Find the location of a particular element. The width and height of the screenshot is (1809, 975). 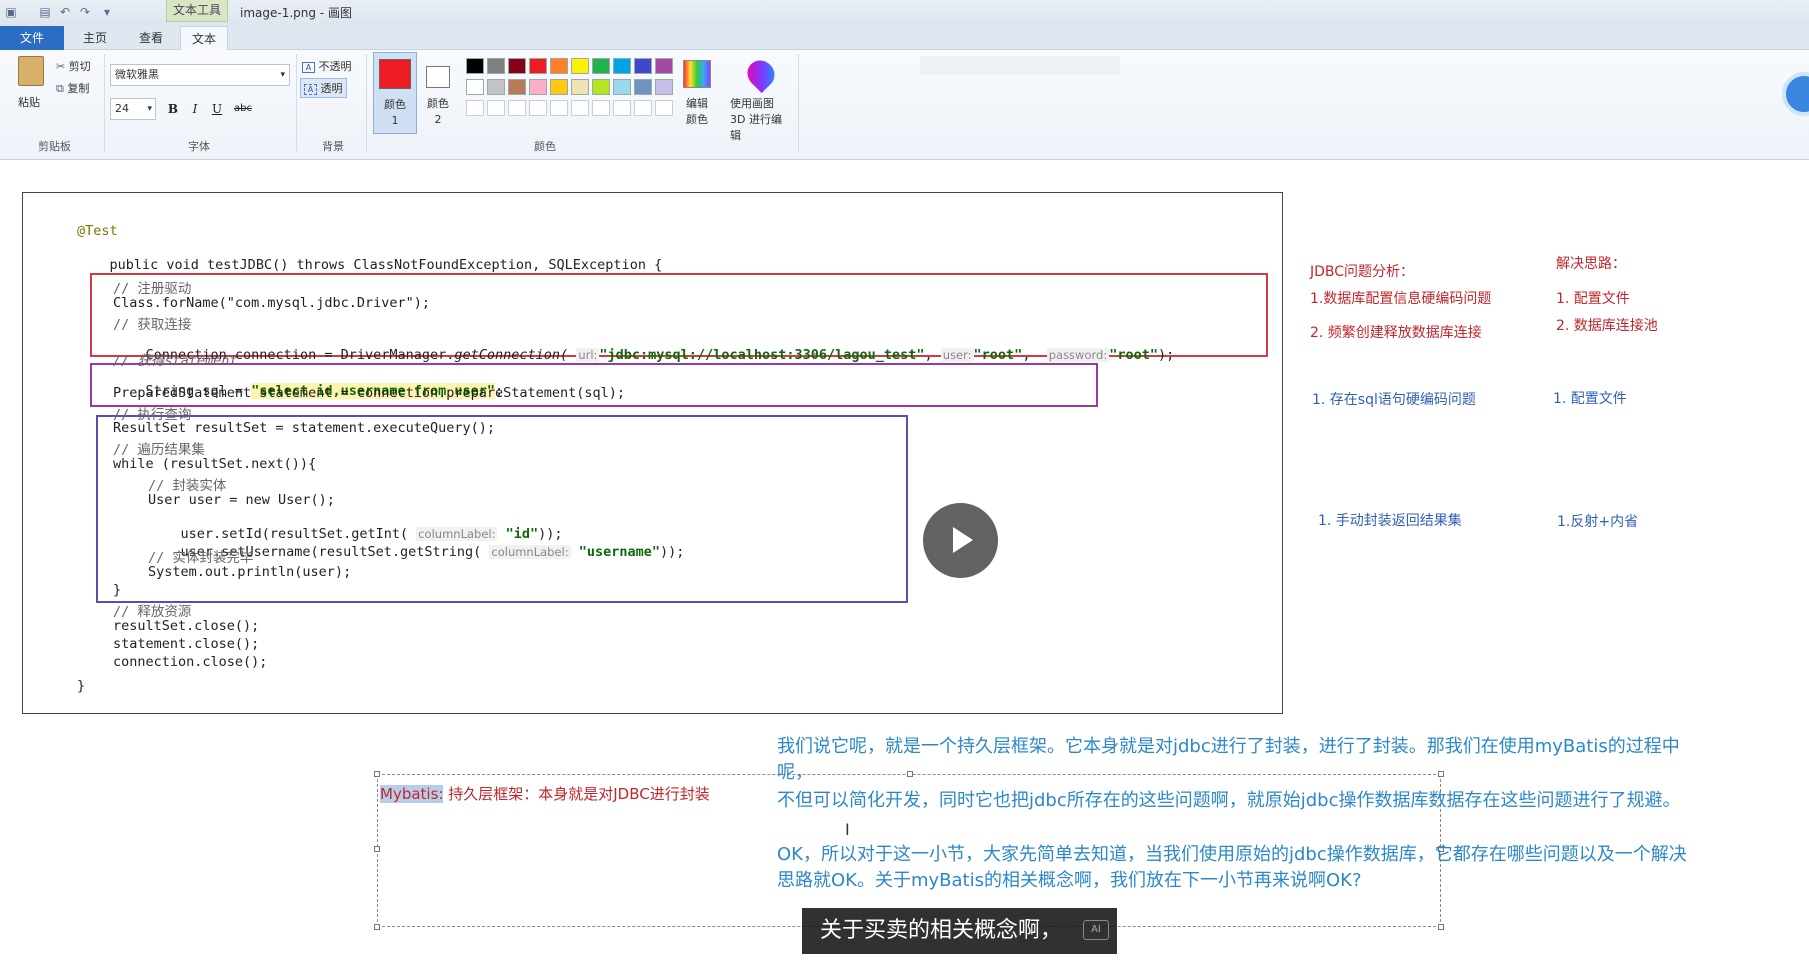

tab-home: 主页 is located at coordinates (95, 38).